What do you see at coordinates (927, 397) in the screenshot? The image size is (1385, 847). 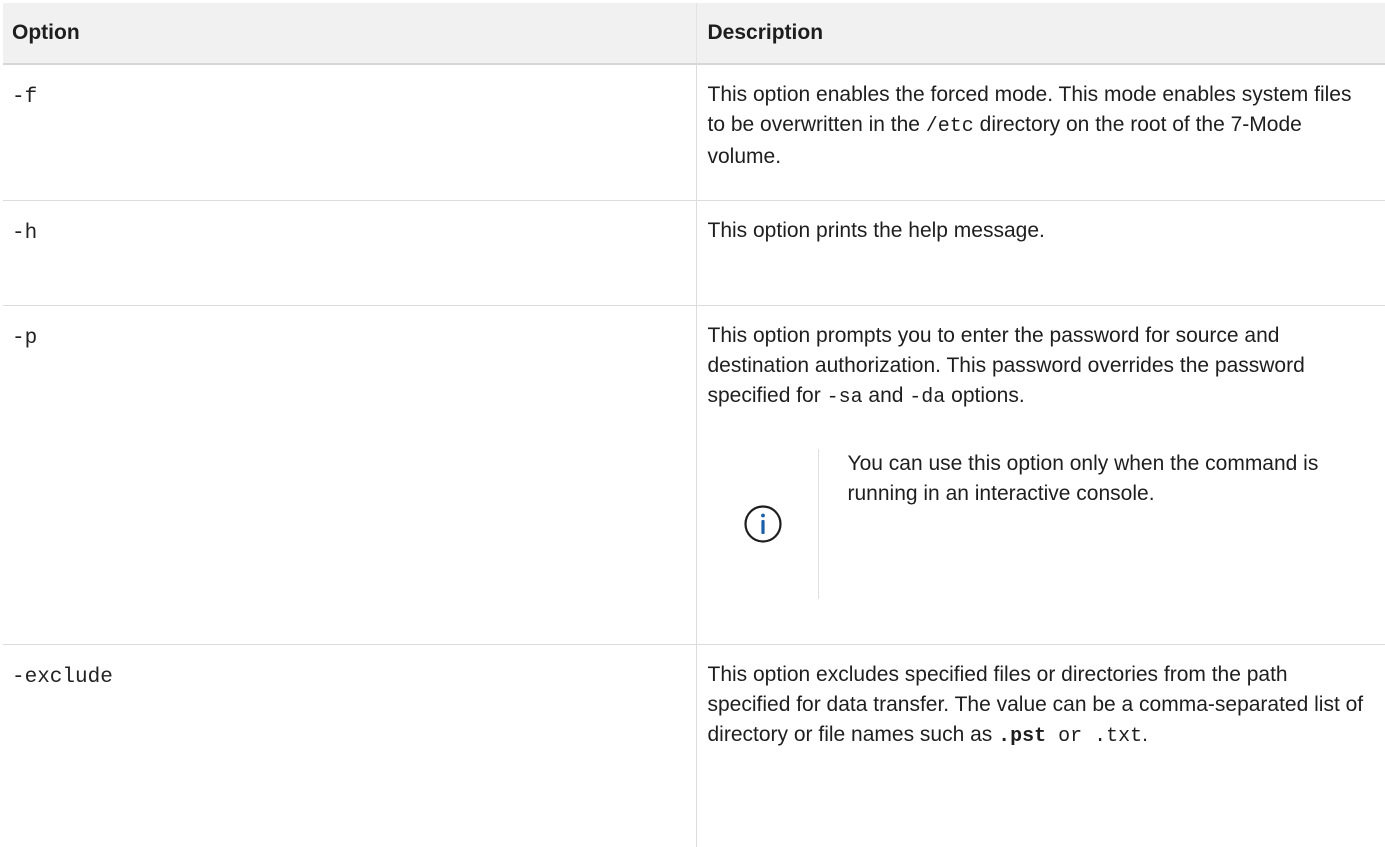 I see `inline-code: -da` at bounding box center [927, 397].